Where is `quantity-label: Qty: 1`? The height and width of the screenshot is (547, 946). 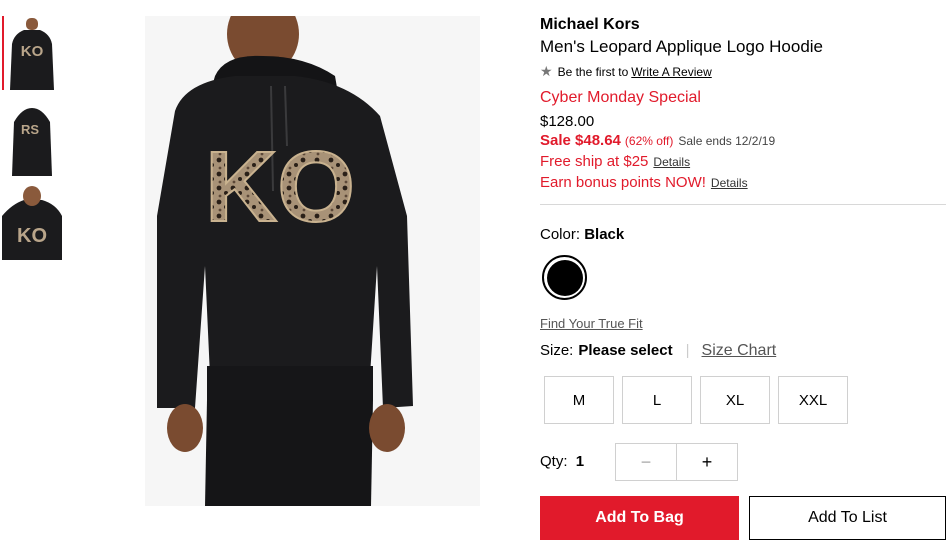
quantity-label: Qty: 1 is located at coordinates (562, 461).